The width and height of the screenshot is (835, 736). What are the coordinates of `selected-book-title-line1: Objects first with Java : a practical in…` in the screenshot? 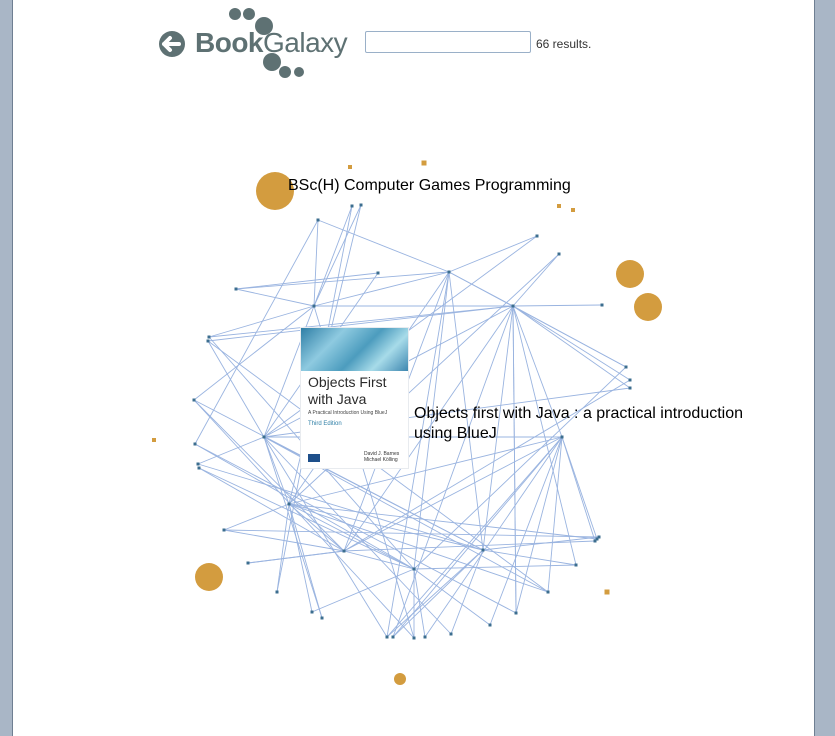 It's located at (579, 413).